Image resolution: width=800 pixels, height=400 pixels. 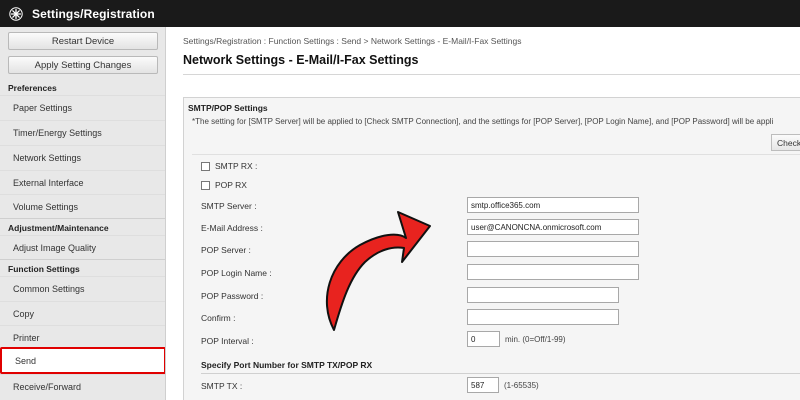 What do you see at coordinates (82, 386) in the screenshot?
I see `sidebar-item-receive-forward: Receive/Forward` at bounding box center [82, 386].